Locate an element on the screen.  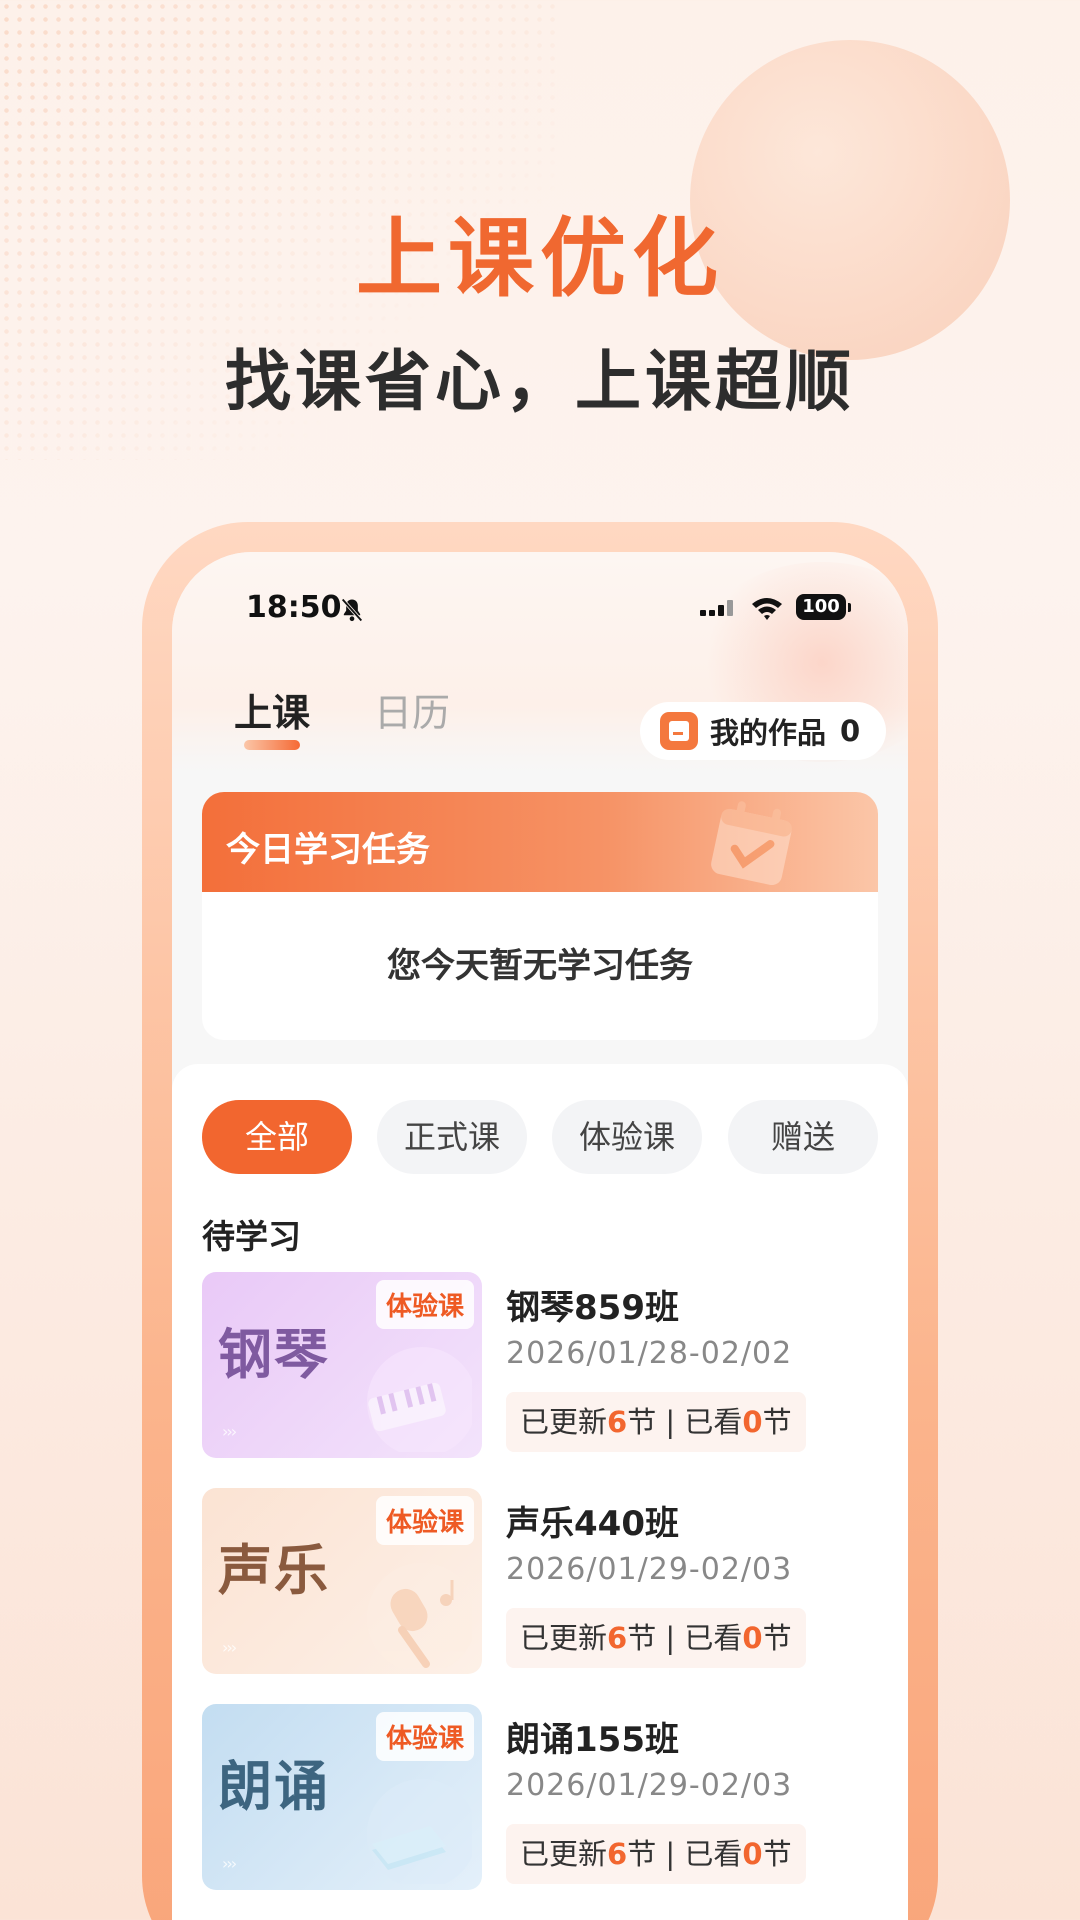
piano-icon is located at coordinates (419, 1399).